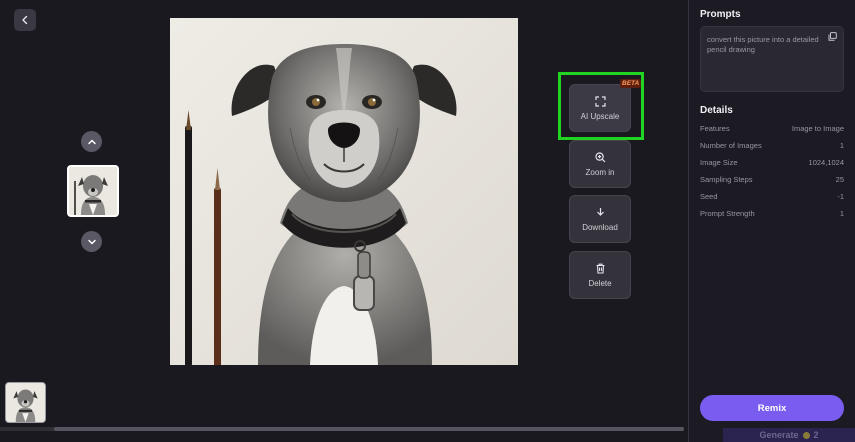 The image size is (855, 442). Describe the element at coordinates (600, 275) in the screenshot. I see `delete-button: Delete` at that location.